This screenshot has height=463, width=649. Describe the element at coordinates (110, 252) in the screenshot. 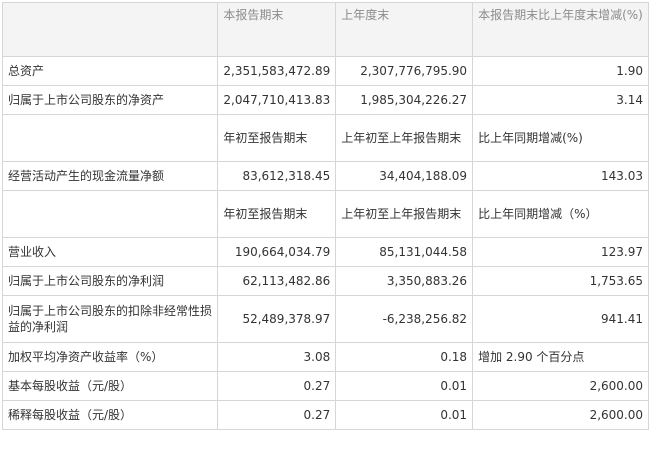

I see `row-label: 营业收入` at that location.